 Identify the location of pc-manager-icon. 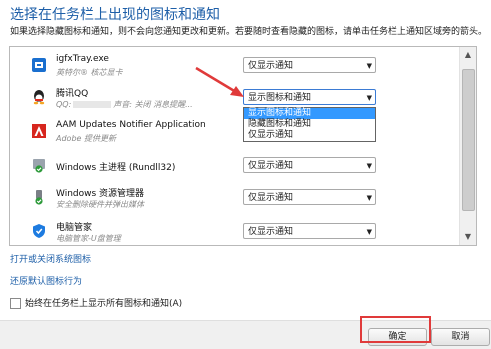
(39, 231).